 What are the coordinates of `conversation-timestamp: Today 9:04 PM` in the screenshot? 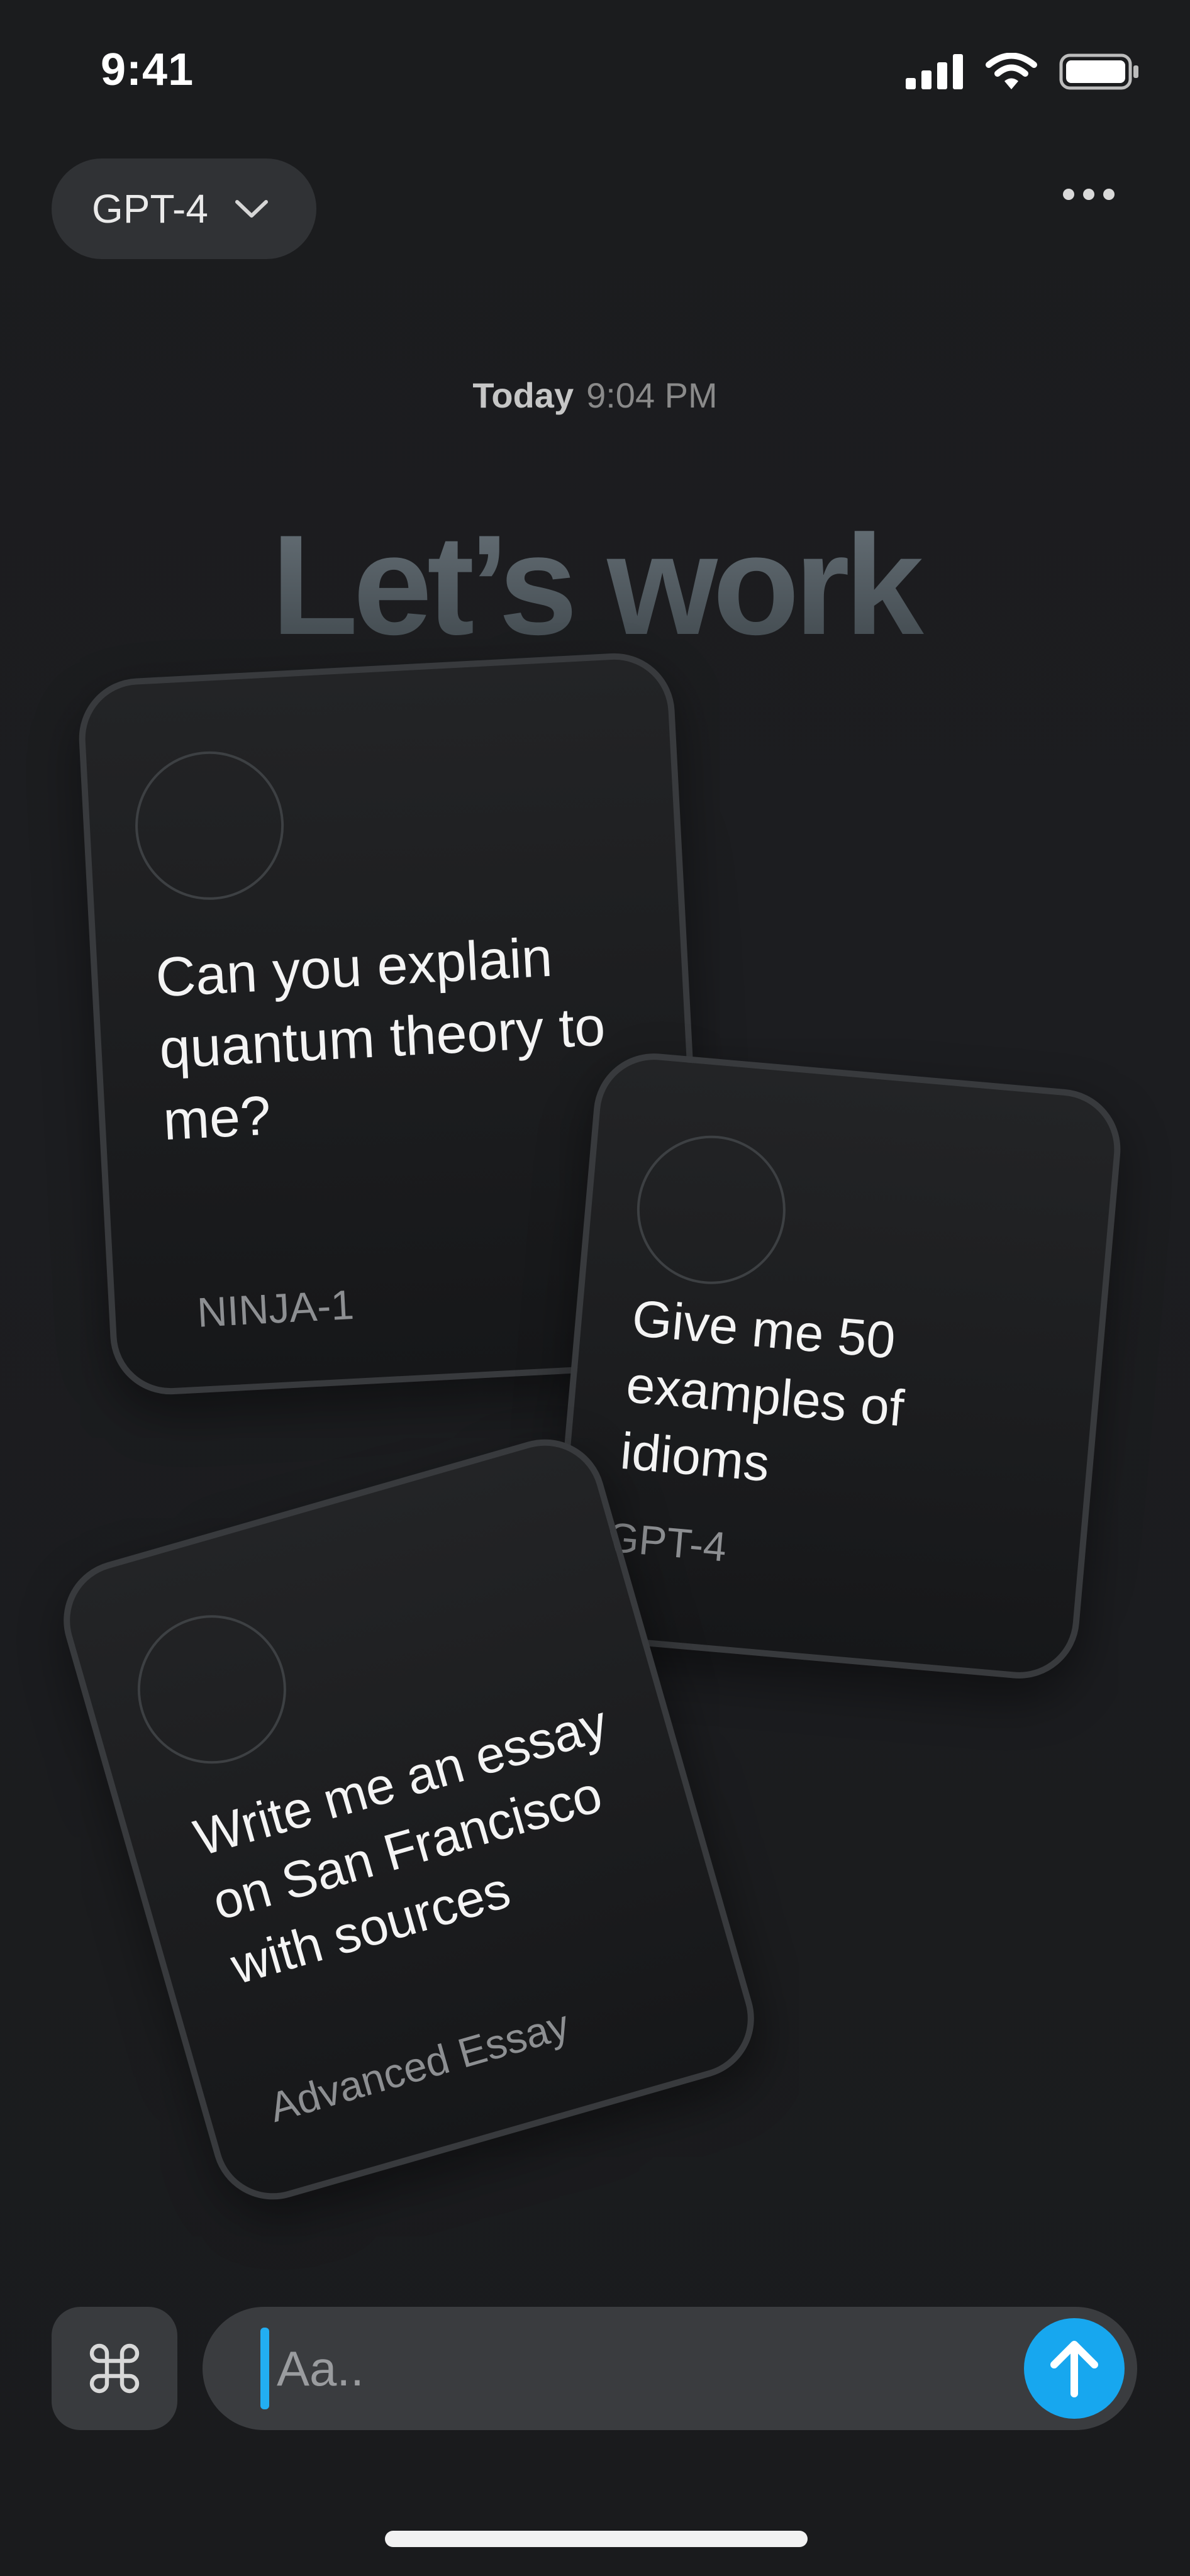 It's located at (595, 395).